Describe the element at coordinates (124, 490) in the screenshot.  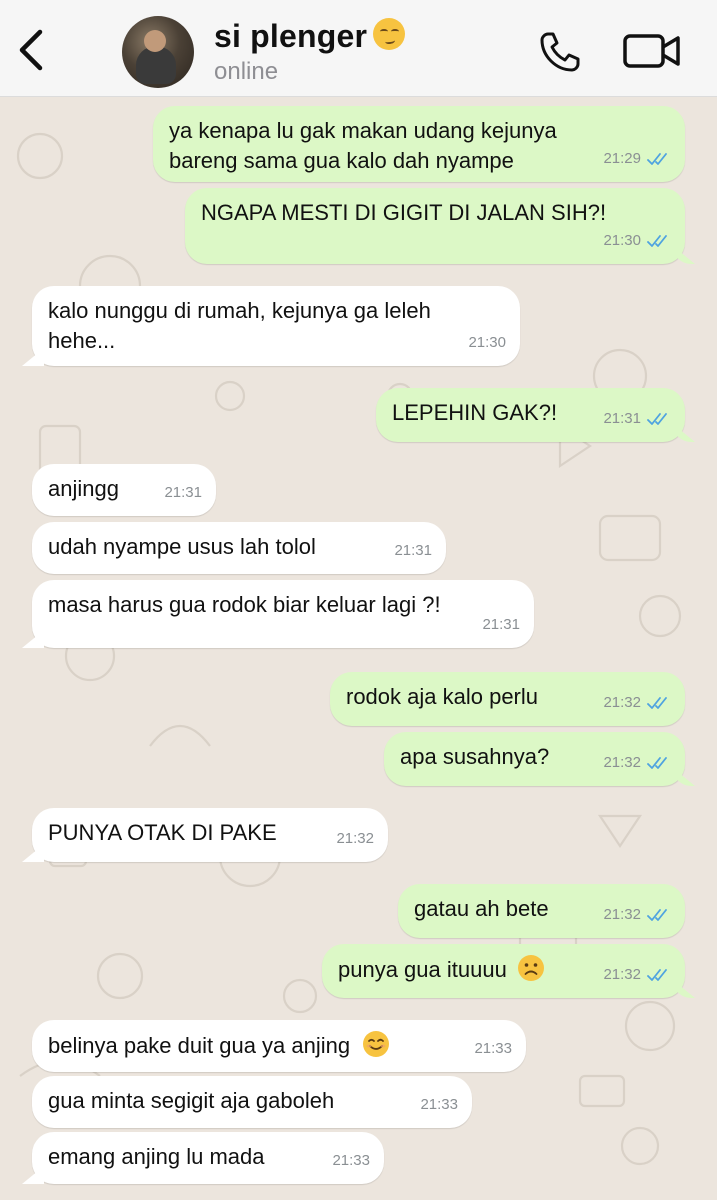
I see `message-bubble-incoming: anjingg 21:31` at that location.